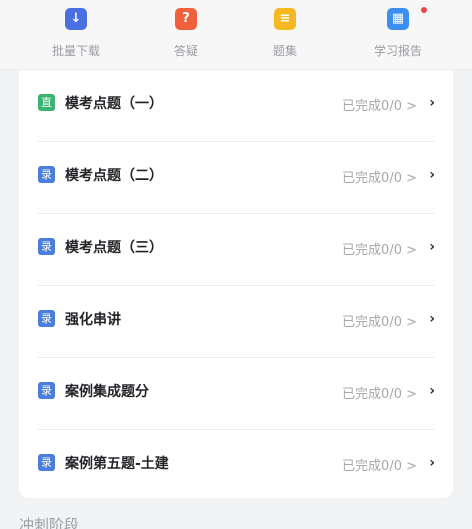 This screenshot has width=472, height=529. I want to click on document-icon: ≡, so click(285, 19).